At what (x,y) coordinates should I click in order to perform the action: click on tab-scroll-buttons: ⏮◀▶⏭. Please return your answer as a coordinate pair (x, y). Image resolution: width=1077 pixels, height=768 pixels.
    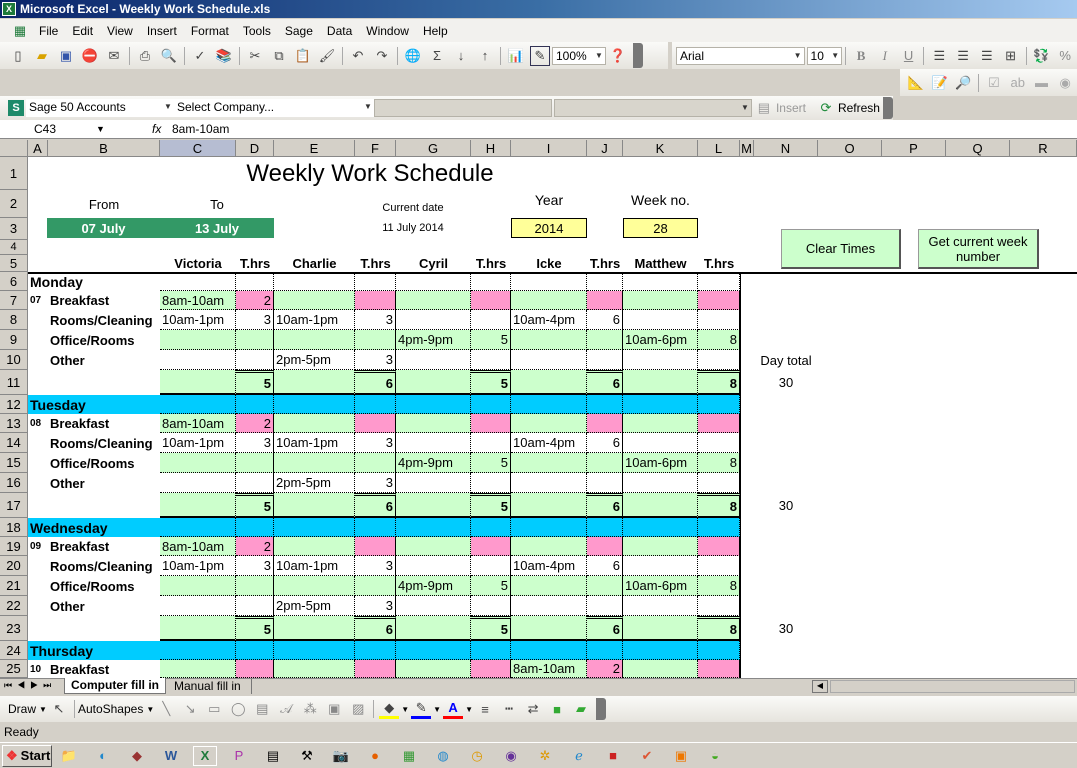
    Looking at the image, I should click on (30, 685).